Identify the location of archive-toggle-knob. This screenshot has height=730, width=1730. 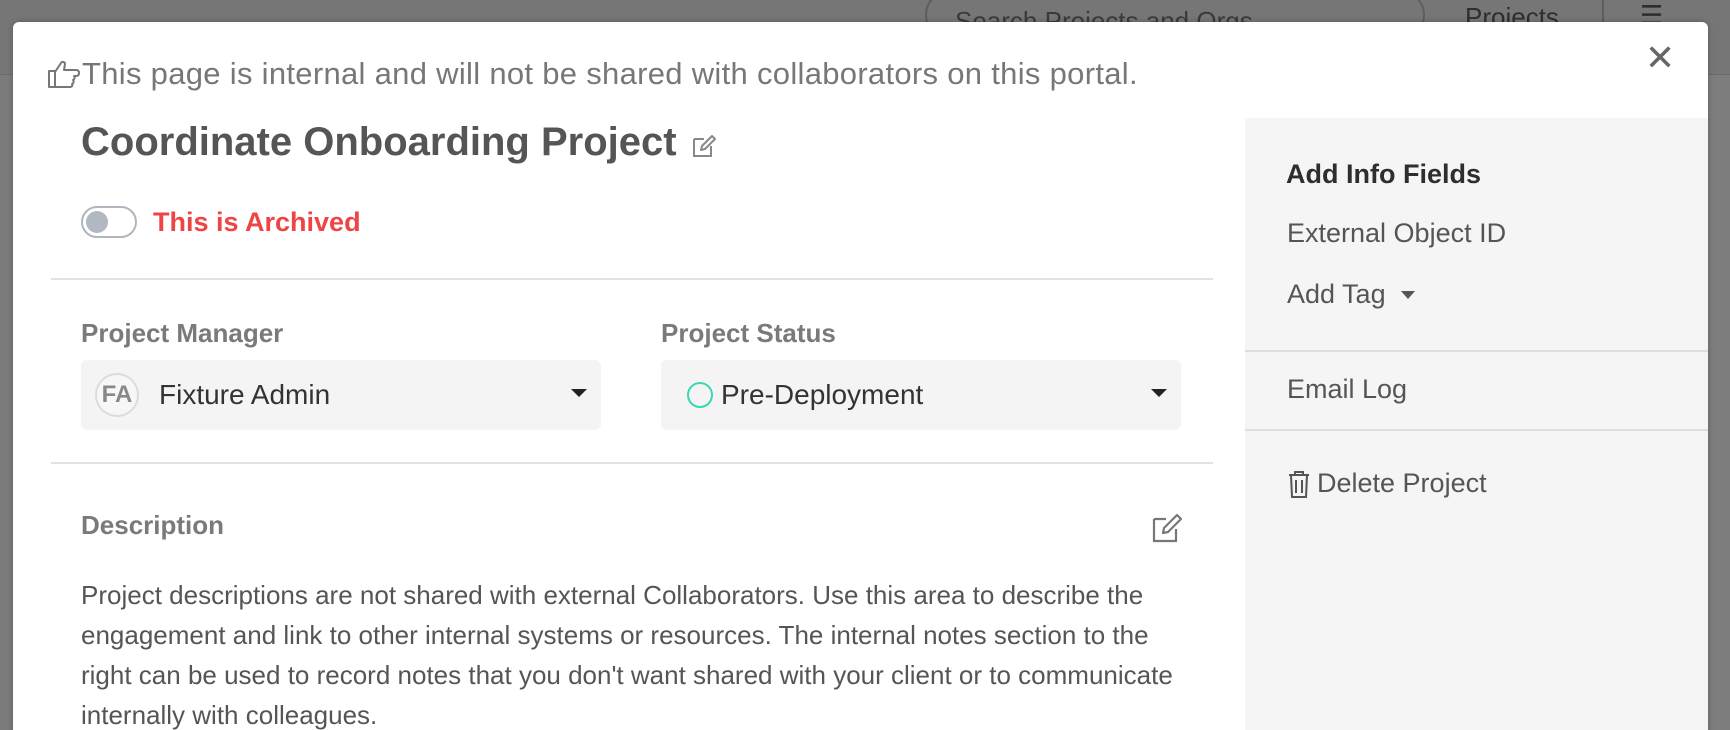
(97, 222).